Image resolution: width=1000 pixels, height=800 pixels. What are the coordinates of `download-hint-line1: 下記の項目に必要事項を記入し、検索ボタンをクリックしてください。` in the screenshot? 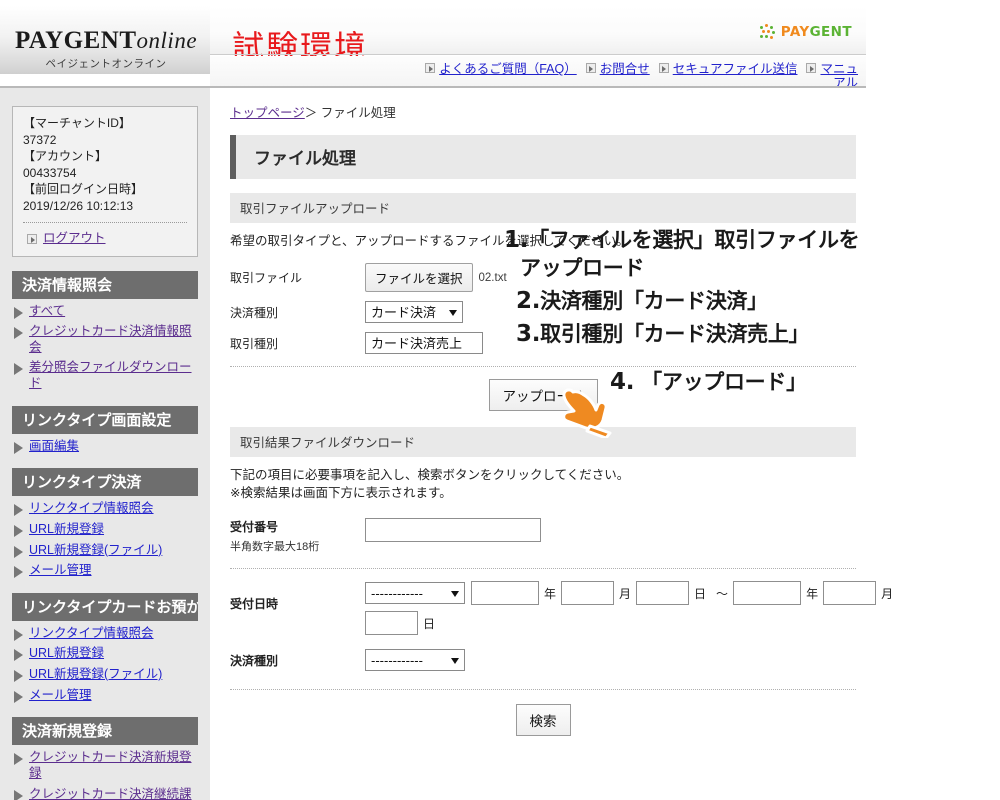 It's located at (430, 475).